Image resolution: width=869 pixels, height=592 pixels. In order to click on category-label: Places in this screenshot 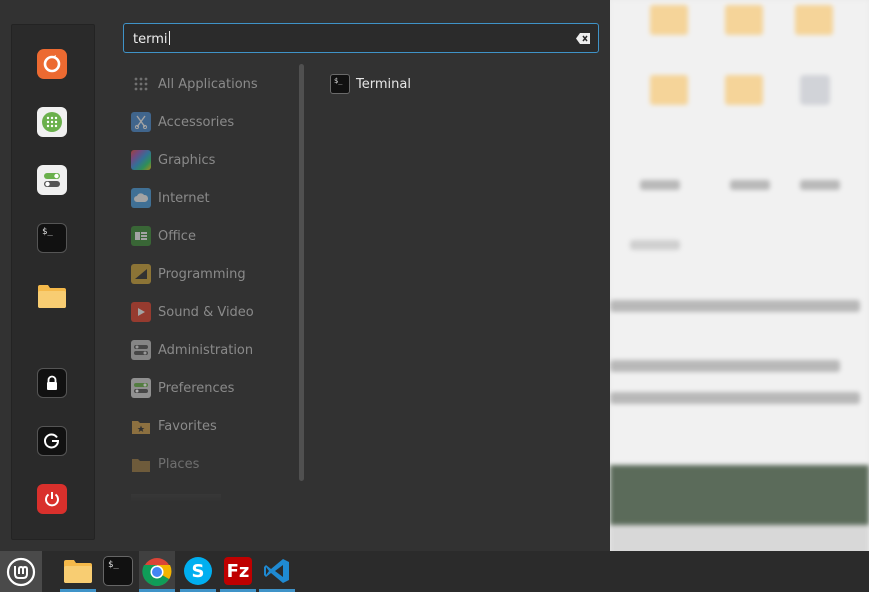, I will do `click(179, 464)`.